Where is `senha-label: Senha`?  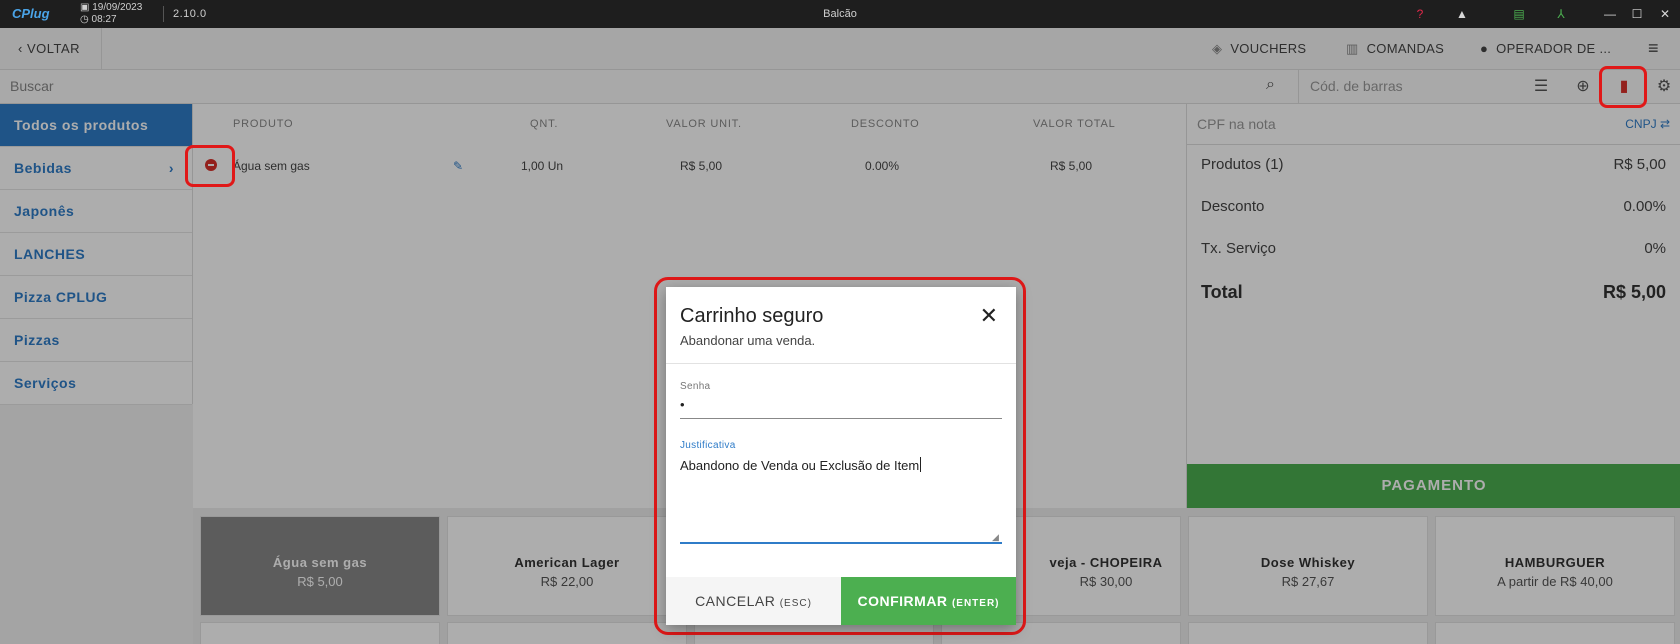
senha-label: Senha is located at coordinates (695, 386).